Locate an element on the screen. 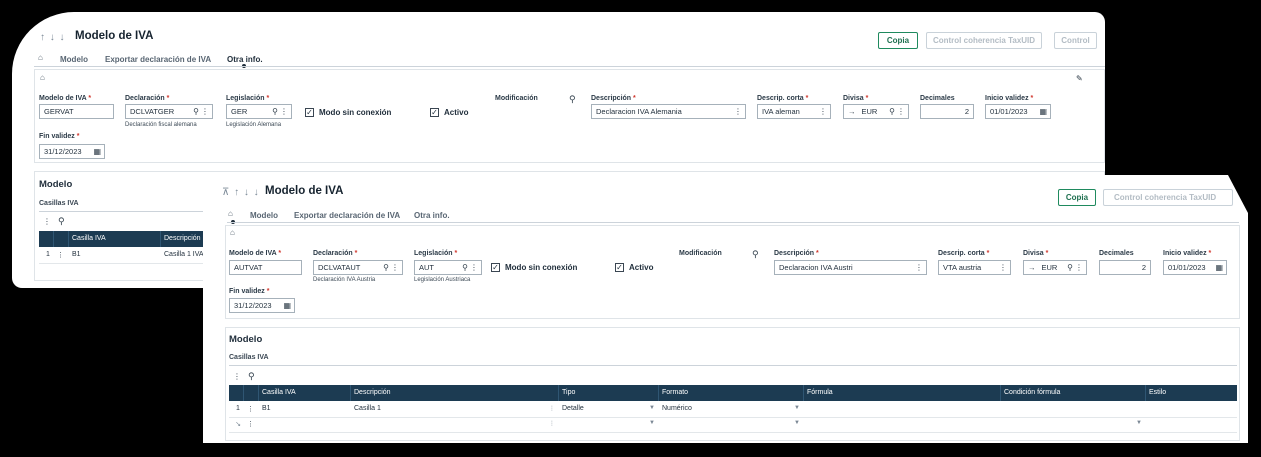 The height and width of the screenshot is (457, 1261). legislacion-input: AUT ⚲ ⋮ is located at coordinates (448, 267).